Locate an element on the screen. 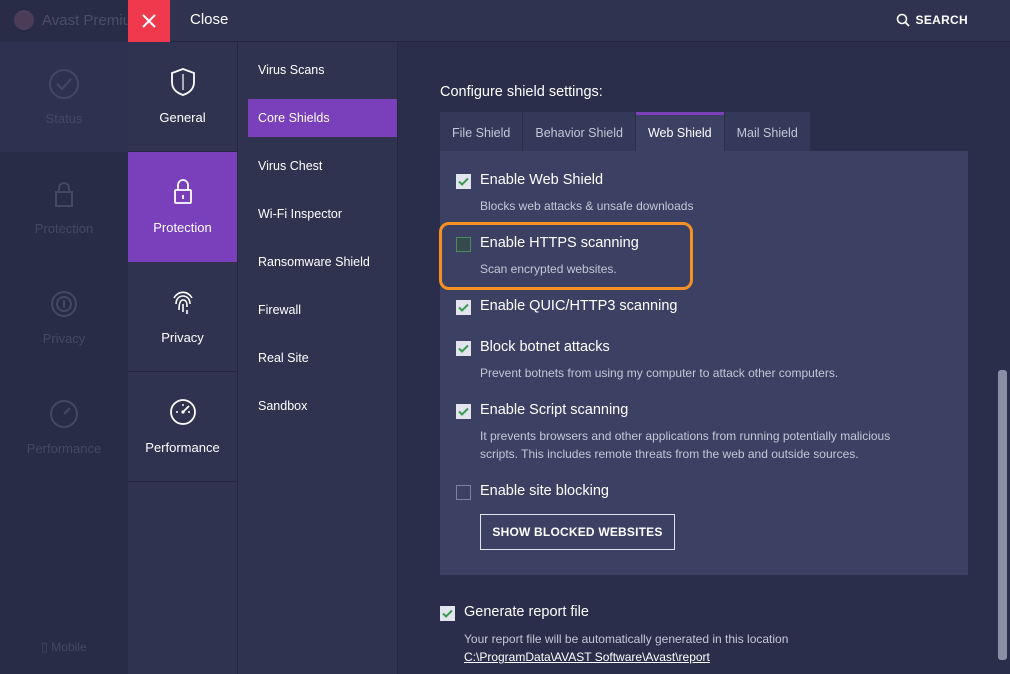  background-performance-item: Performance is located at coordinates (64, 427).